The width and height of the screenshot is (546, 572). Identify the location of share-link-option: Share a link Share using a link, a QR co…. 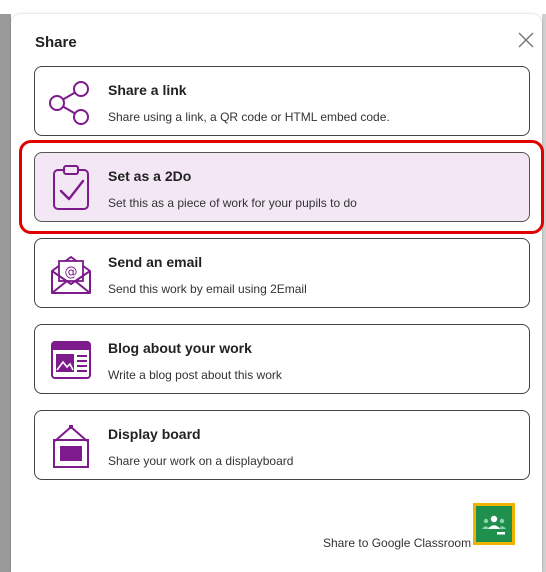
(282, 101).